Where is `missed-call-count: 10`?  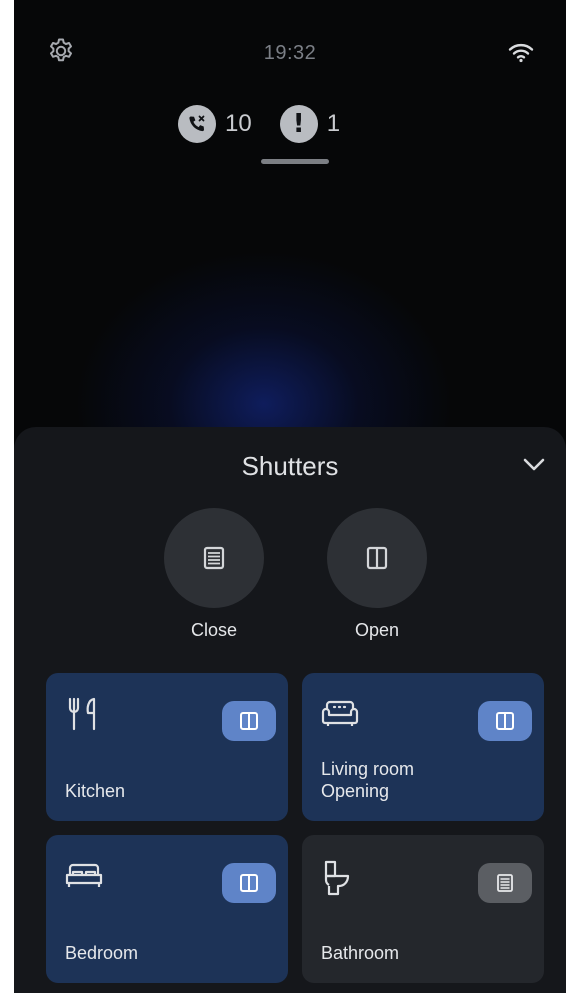
missed-call-count: 10 is located at coordinates (238, 123).